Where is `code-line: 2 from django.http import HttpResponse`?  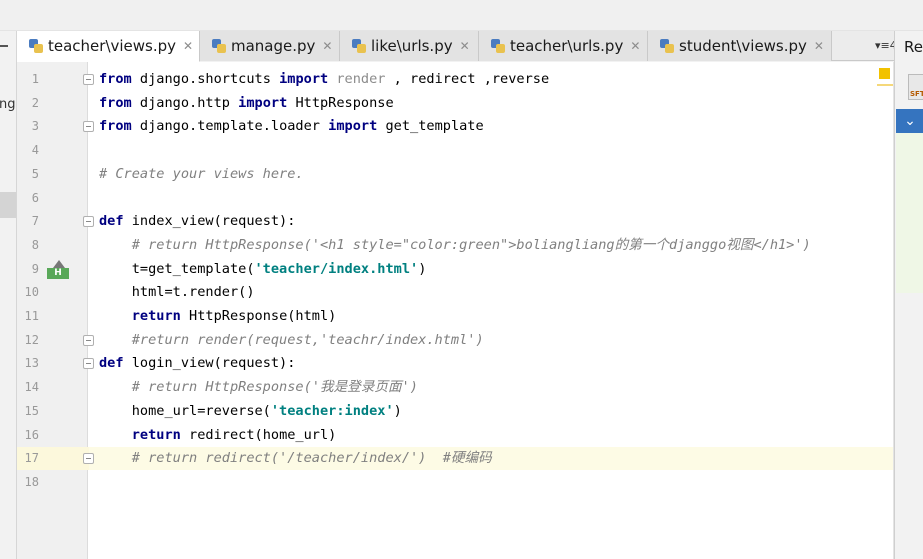 code-line: 2 from django.http import HttpResponse is located at coordinates (455, 103).